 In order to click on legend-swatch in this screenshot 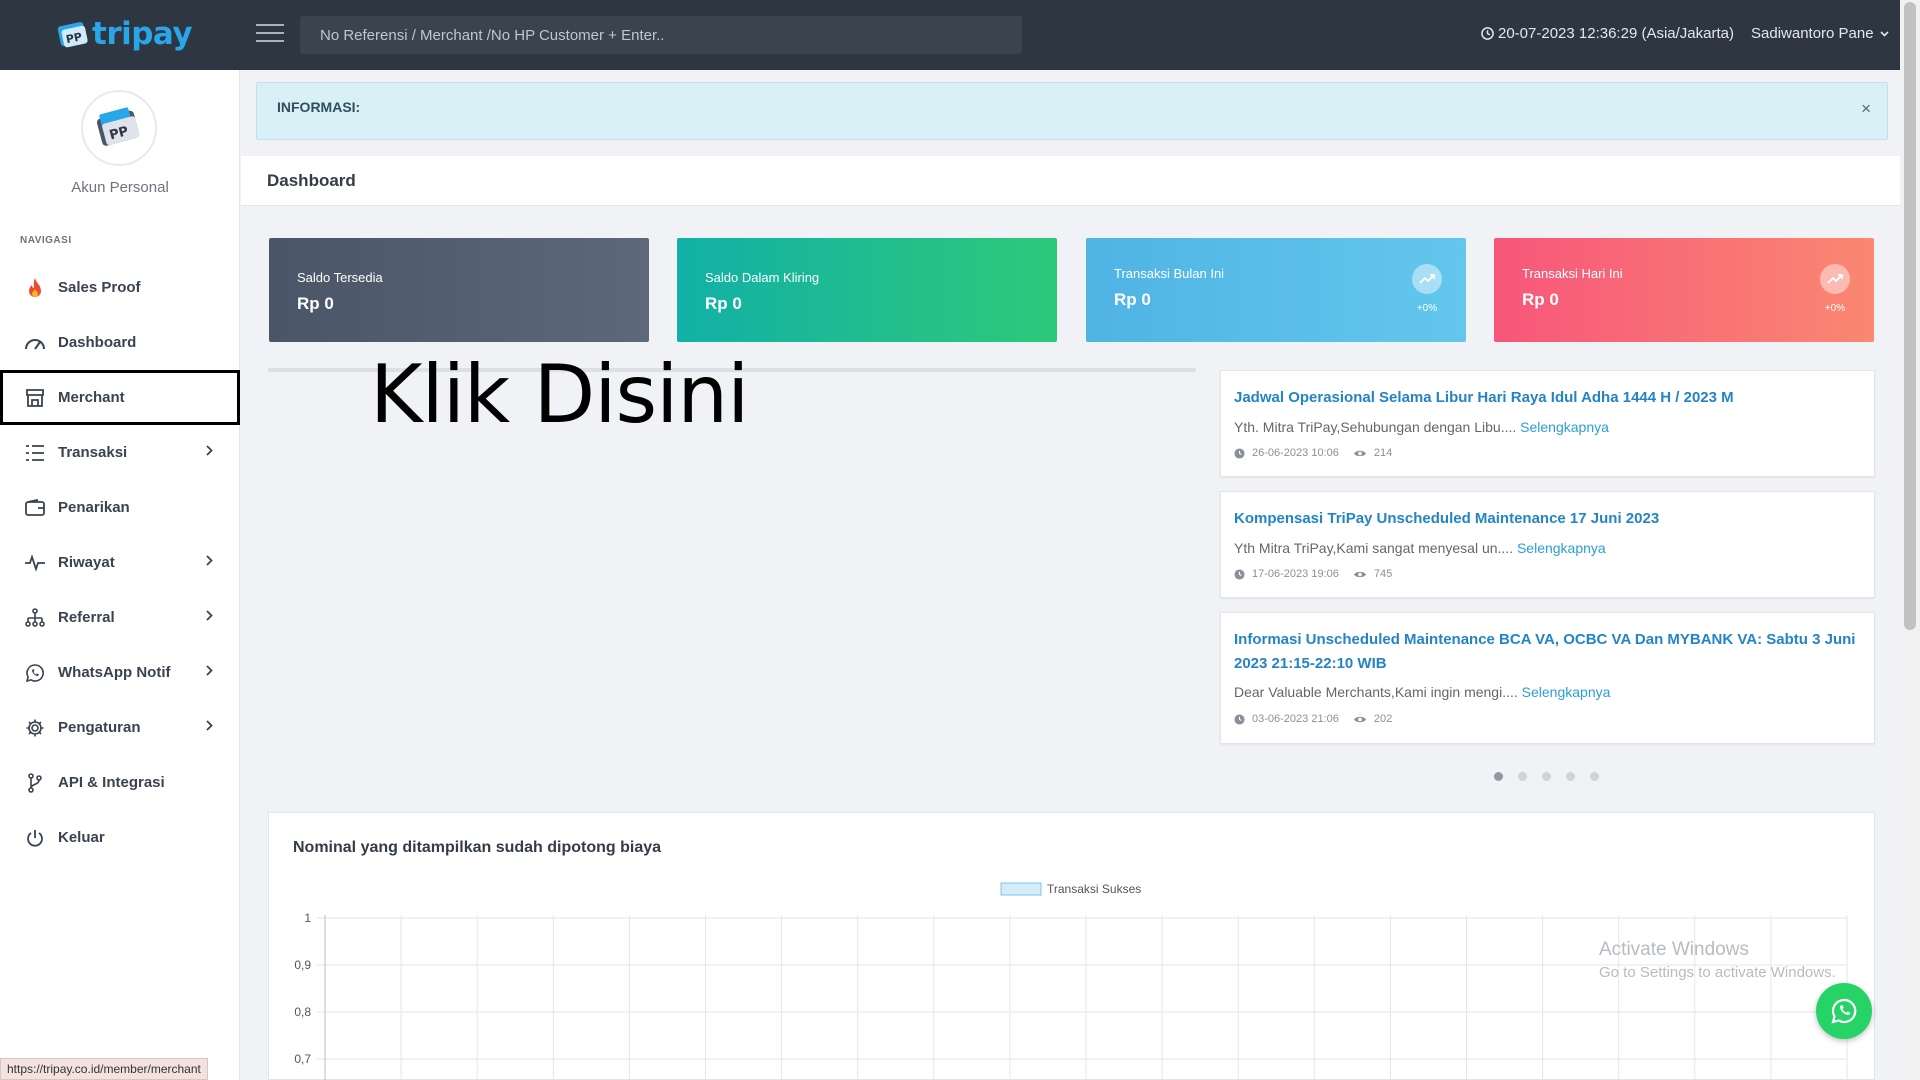, I will do `click(1021, 889)`.